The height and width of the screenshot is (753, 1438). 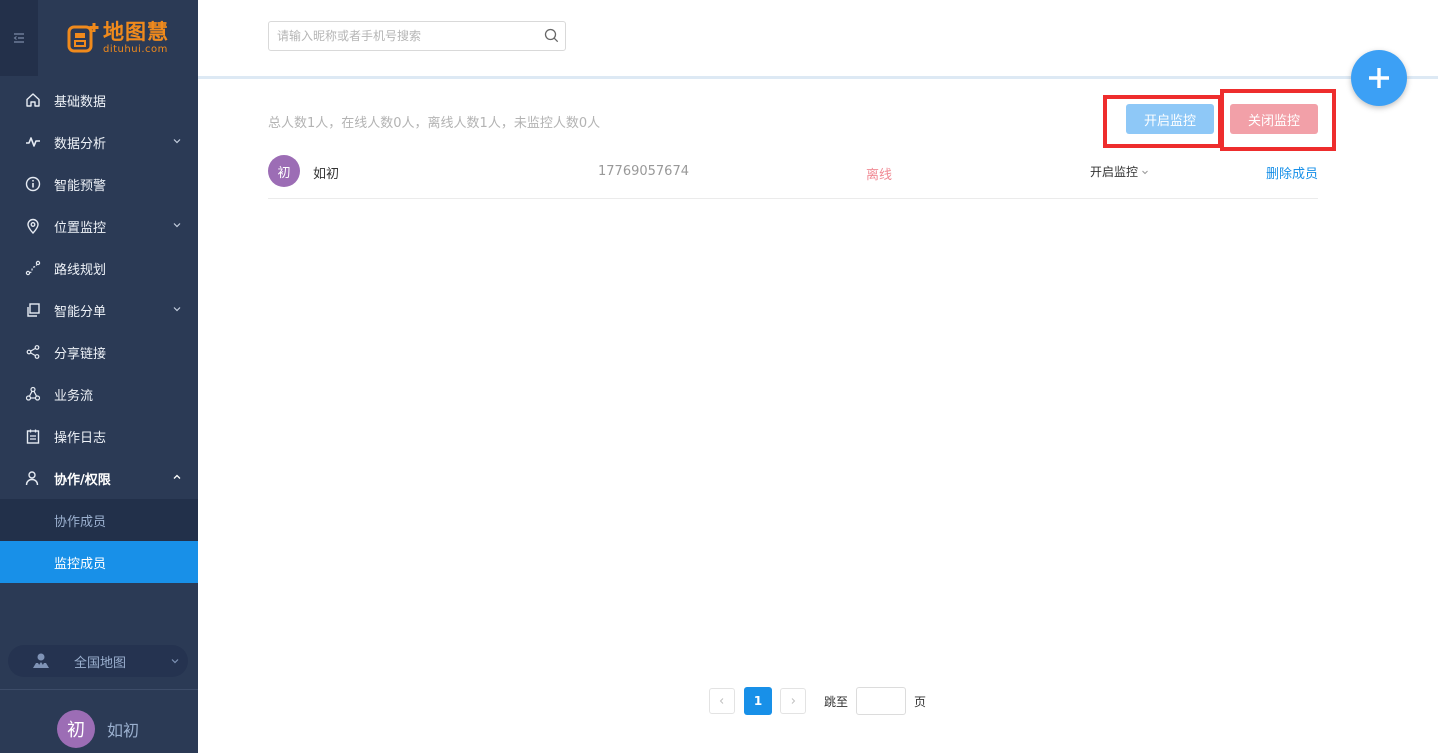 I want to click on search-input, so click(x=407, y=36).